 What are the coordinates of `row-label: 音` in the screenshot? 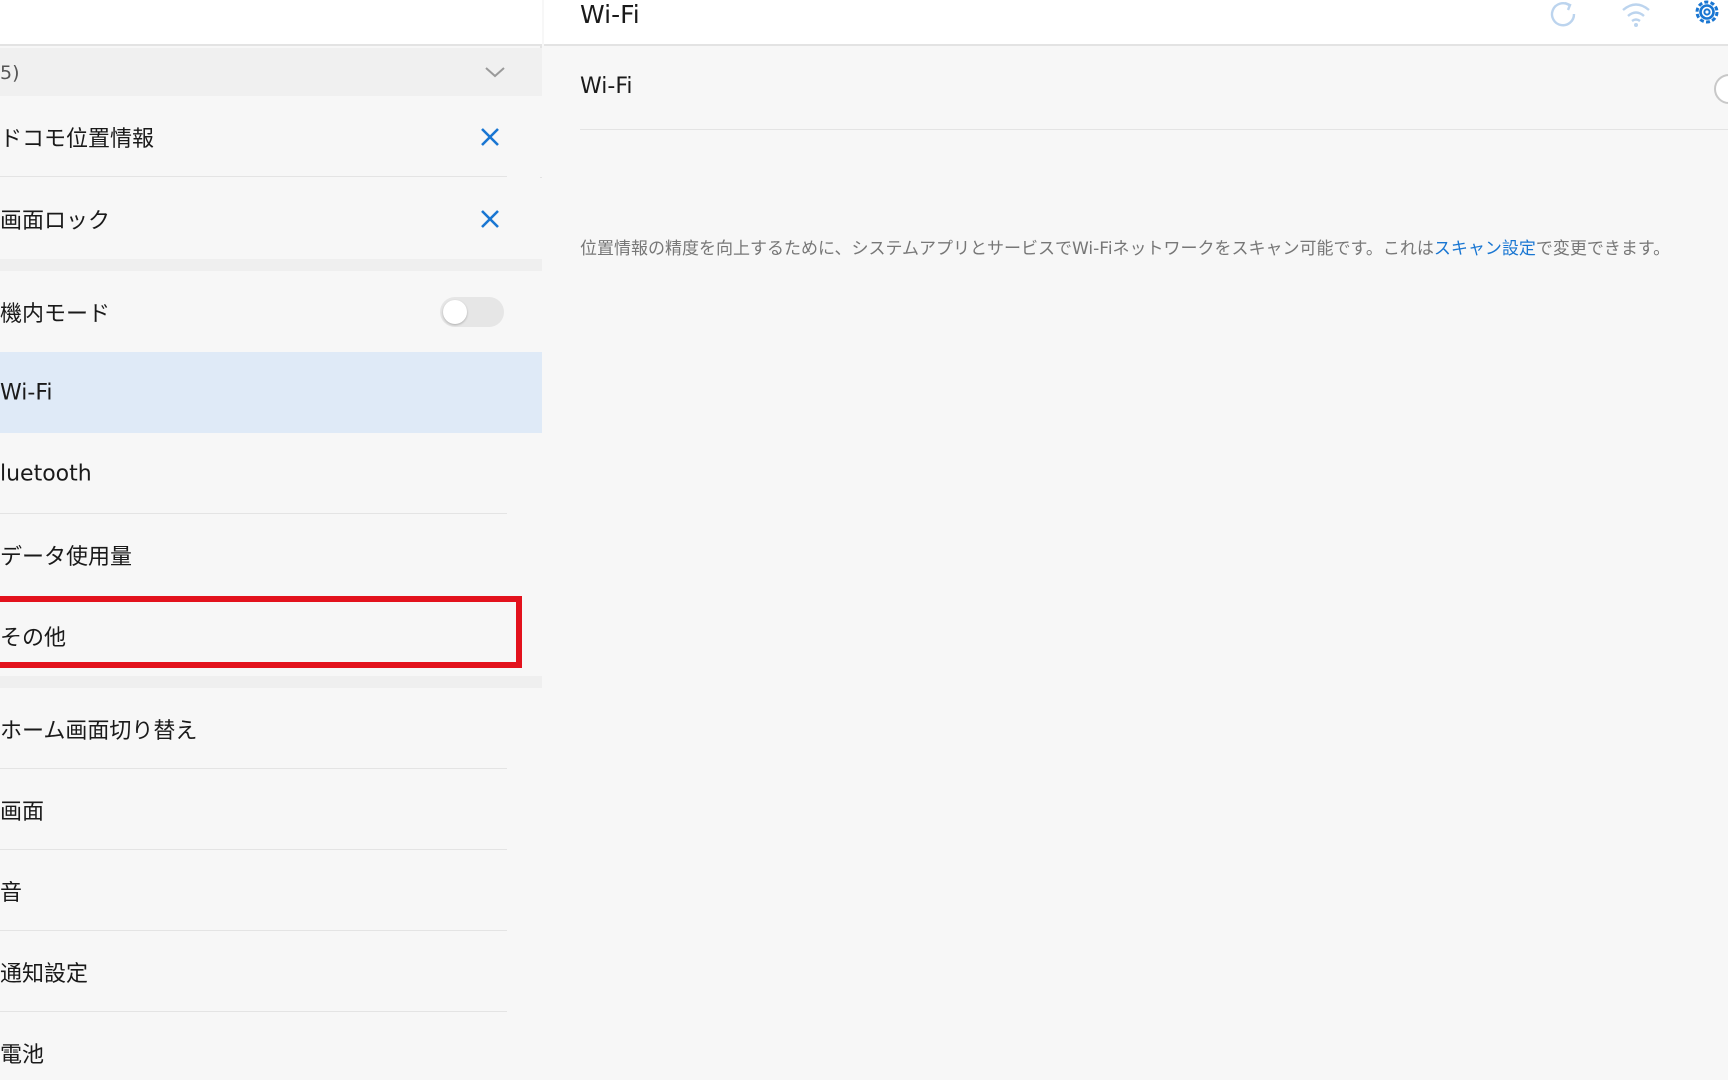 It's located at (11, 893).